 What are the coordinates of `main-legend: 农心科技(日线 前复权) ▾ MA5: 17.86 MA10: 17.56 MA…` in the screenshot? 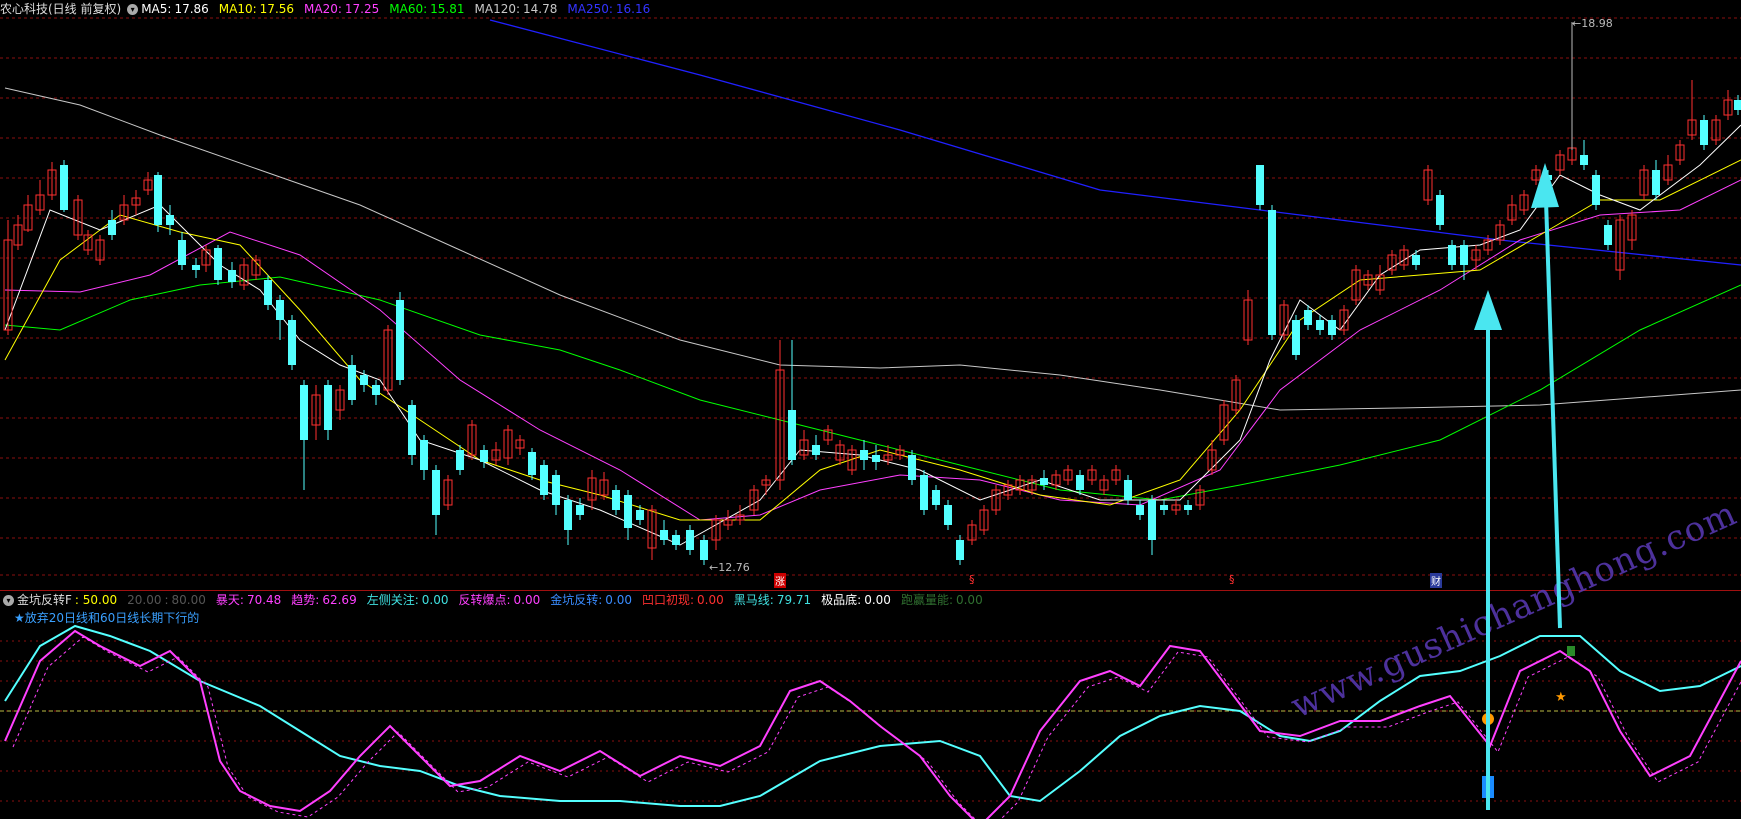 It's located at (330, 9).